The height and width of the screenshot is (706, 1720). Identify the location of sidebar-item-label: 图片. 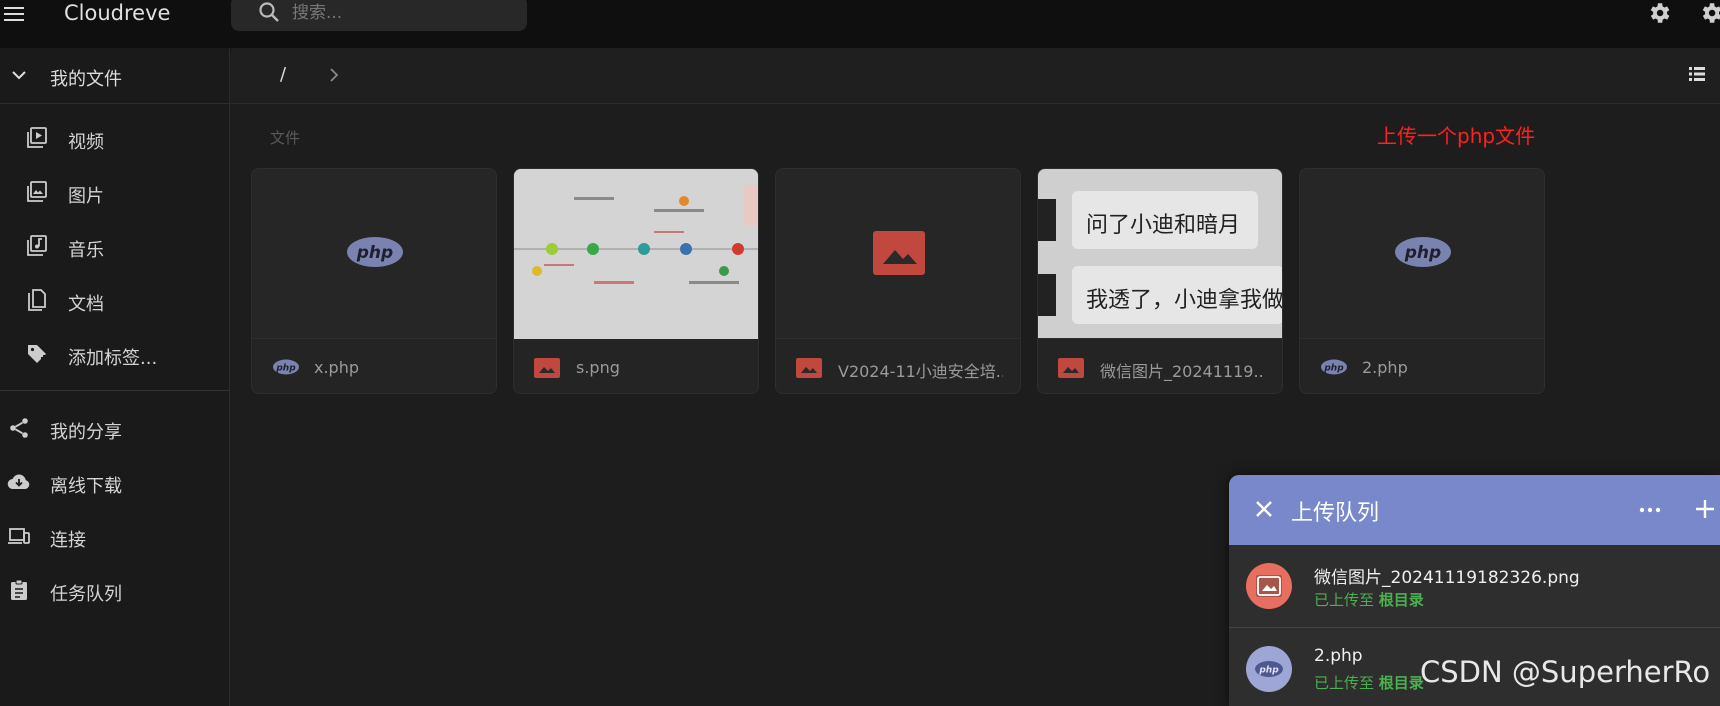
(86, 196).